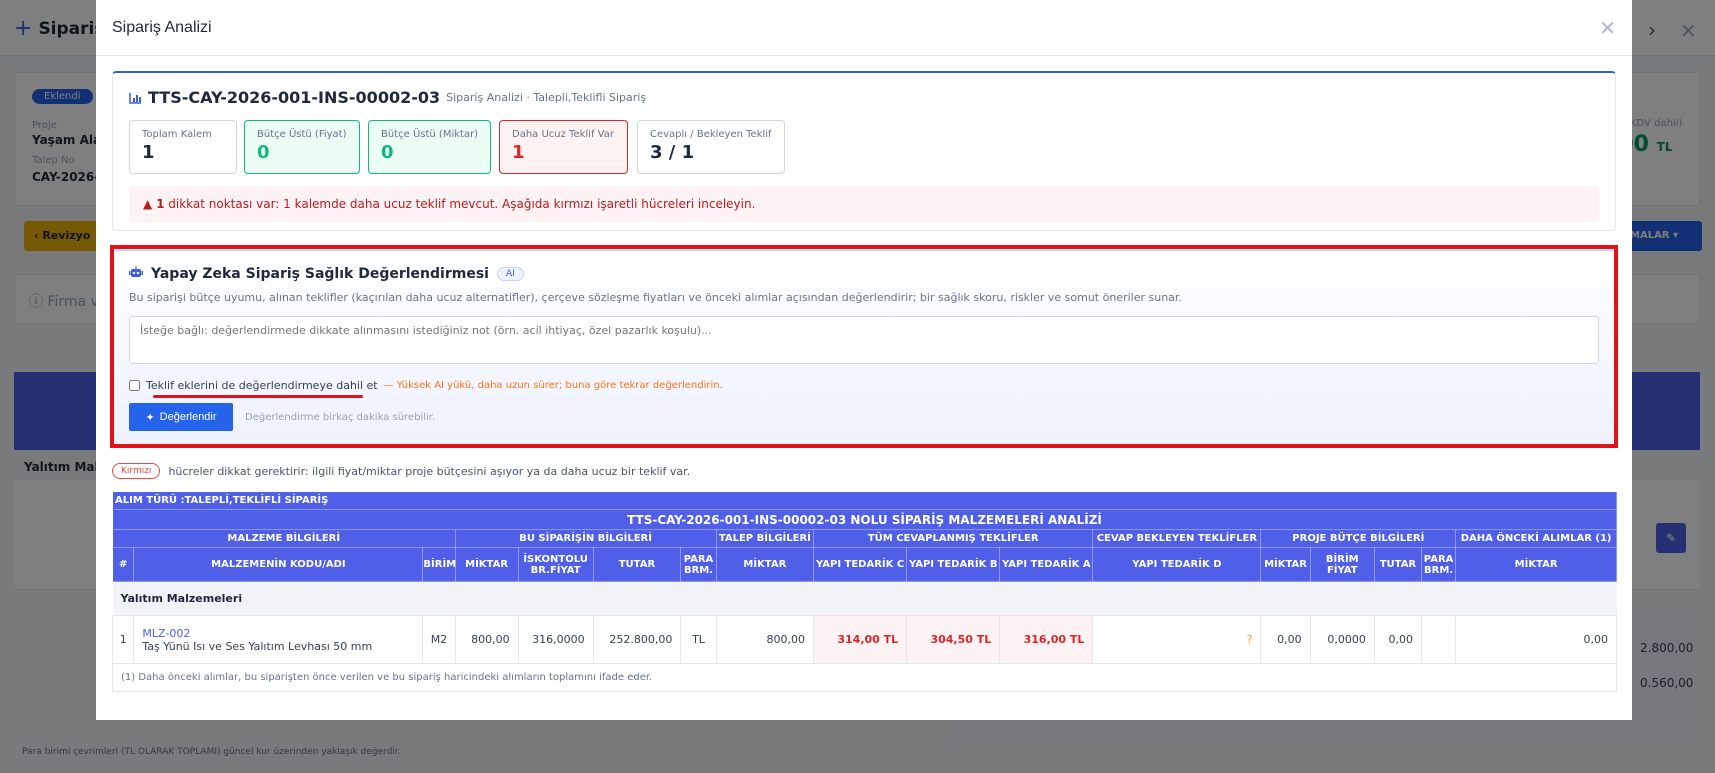 This screenshot has width=1715, height=773. I want to click on row-teklif-d: ?, so click(1177, 639).